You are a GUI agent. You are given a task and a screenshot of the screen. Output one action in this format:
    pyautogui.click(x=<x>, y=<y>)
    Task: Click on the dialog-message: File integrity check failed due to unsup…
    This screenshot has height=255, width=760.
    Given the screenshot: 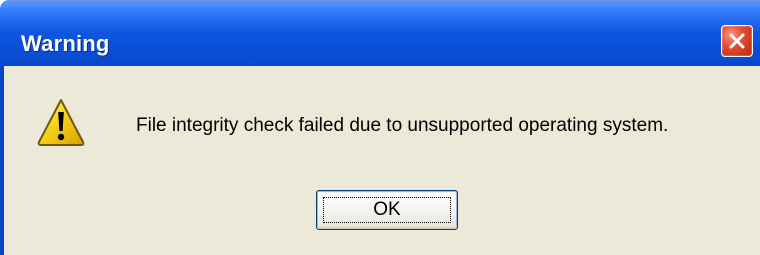 What is the action you would take?
    pyautogui.click(x=402, y=125)
    